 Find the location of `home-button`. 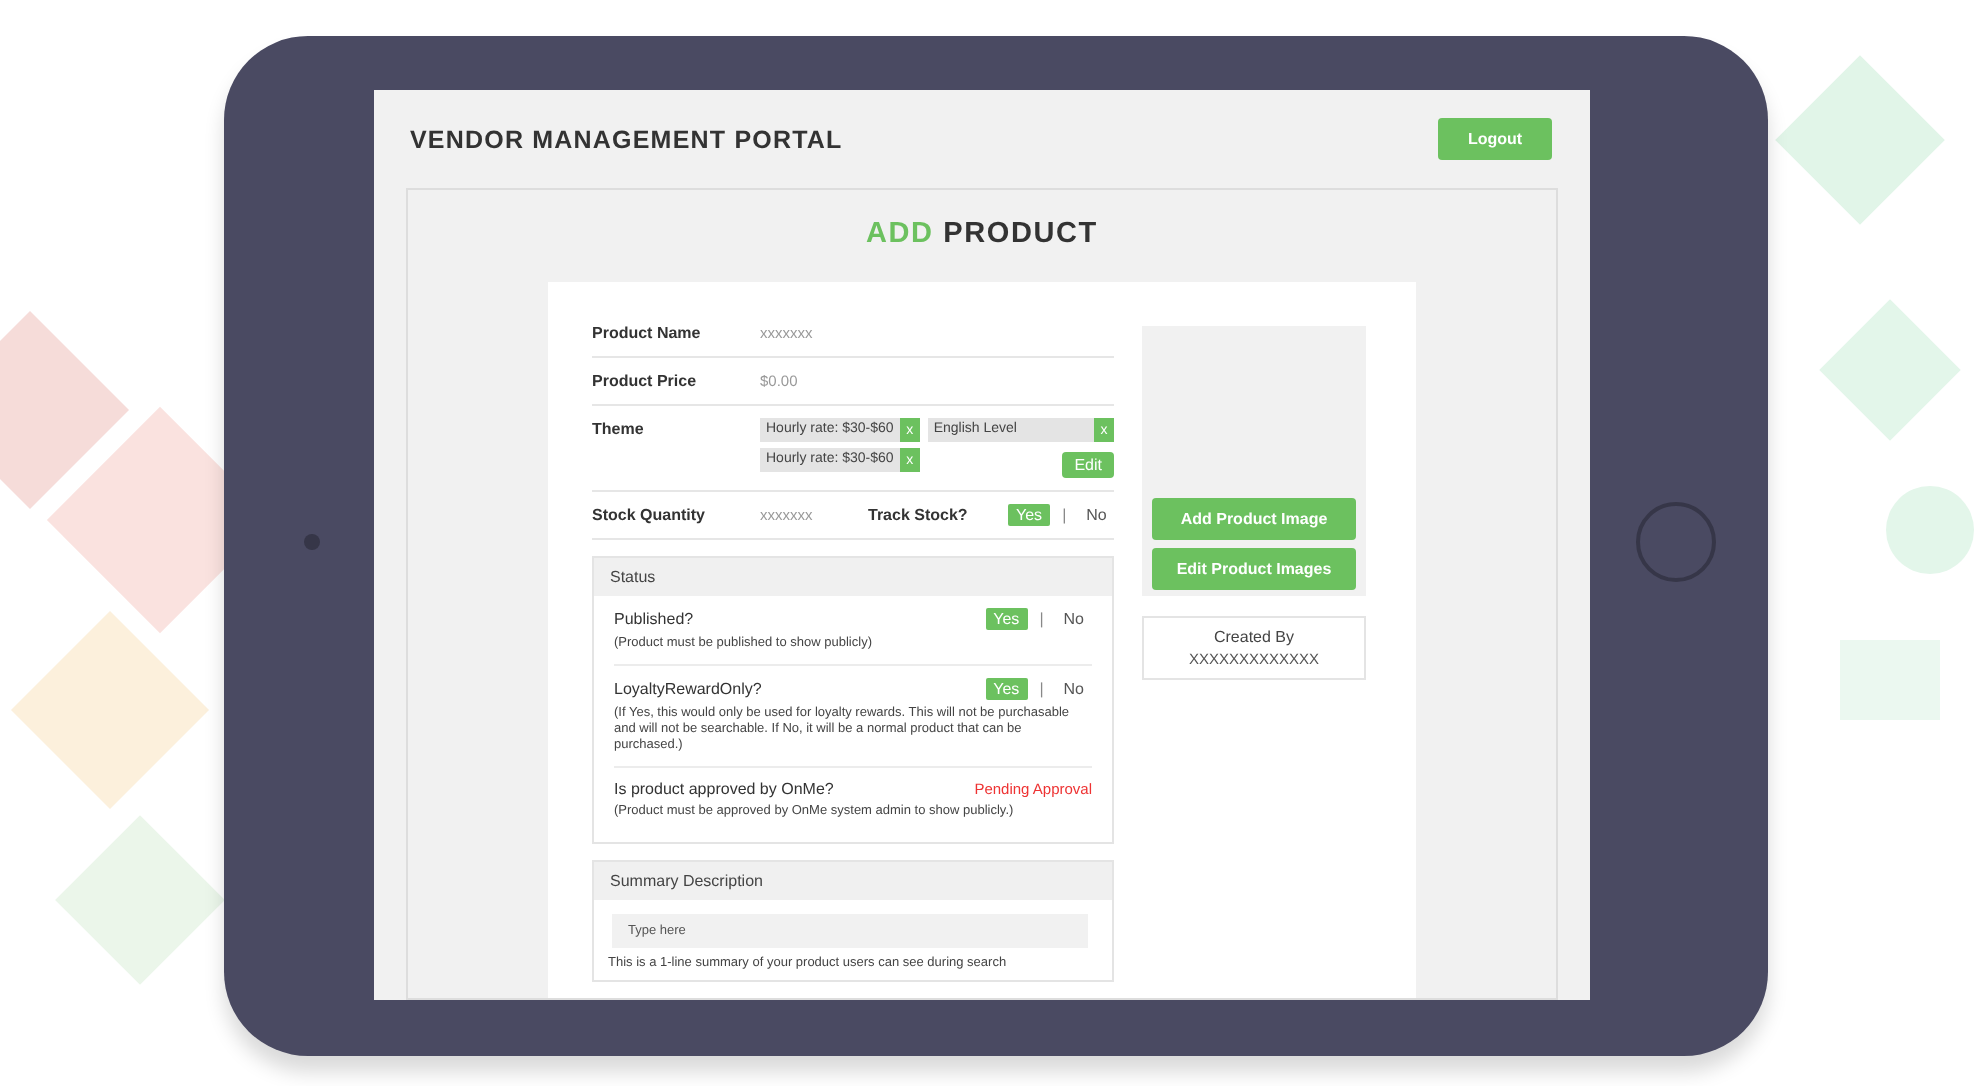

home-button is located at coordinates (1676, 542).